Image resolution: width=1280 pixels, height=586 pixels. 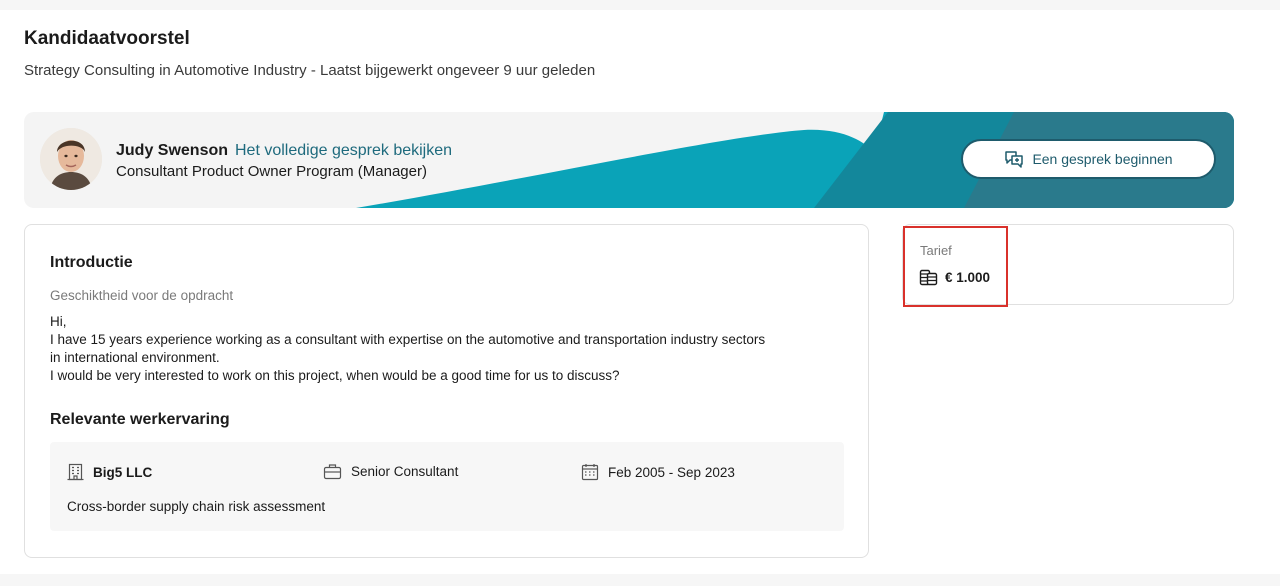 What do you see at coordinates (1102, 159) in the screenshot?
I see `start-conversation-label: Een gesprek beginnen` at bounding box center [1102, 159].